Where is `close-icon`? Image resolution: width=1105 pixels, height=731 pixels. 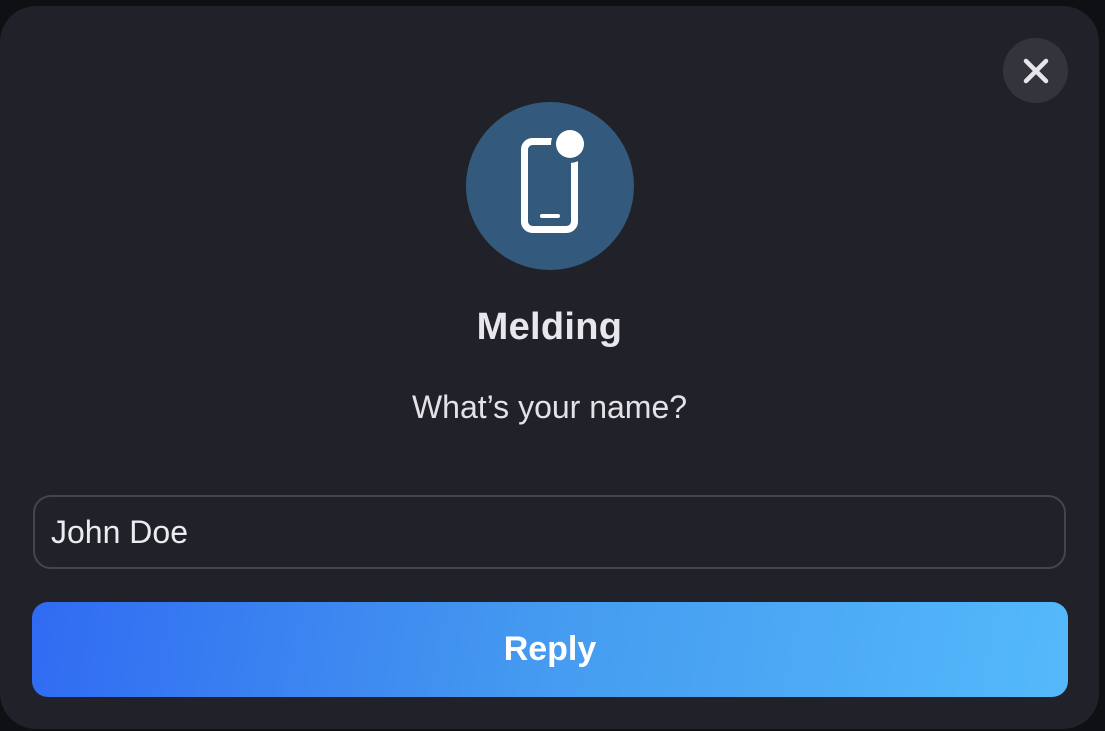
close-icon is located at coordinates (1035, 70).